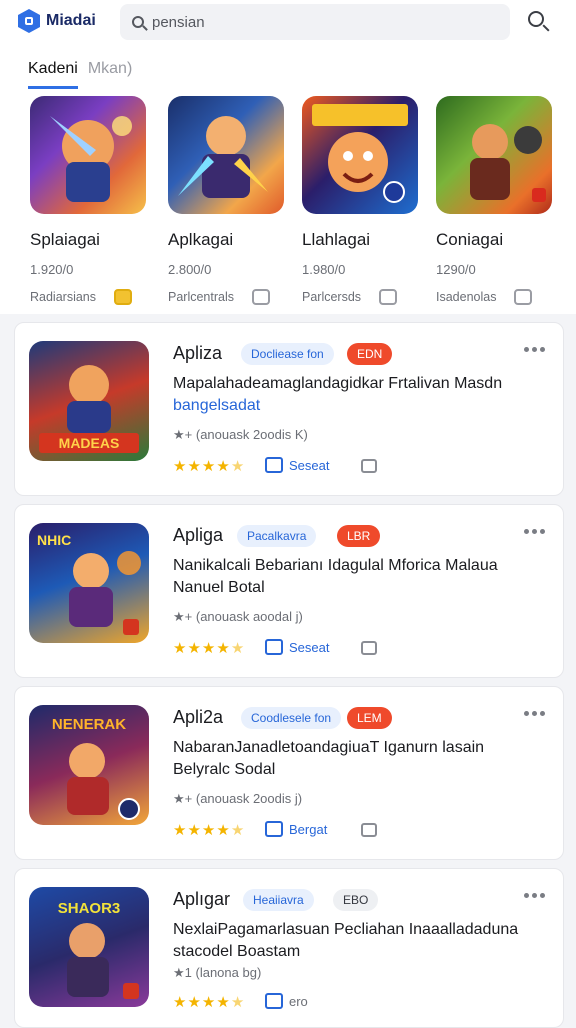  What do you see at coordinates (89, 443) in the screenshot?
I see `app-art-text: MADEAS` at bounding box center [89, 443].